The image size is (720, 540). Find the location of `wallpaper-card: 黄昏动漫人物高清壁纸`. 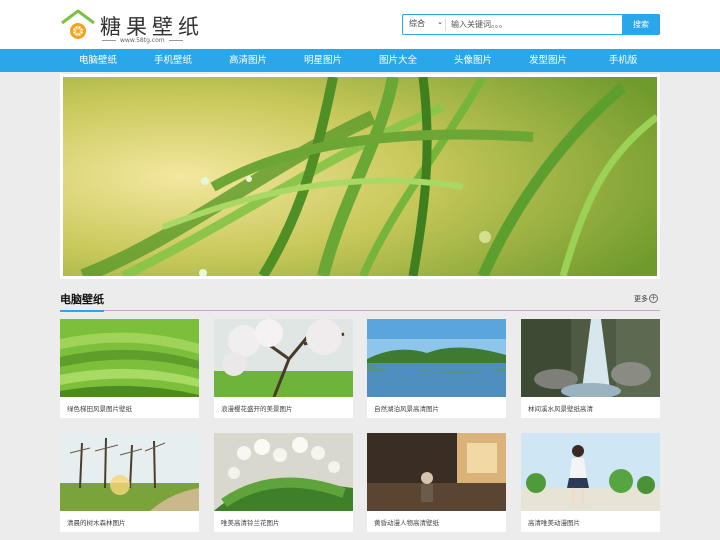

wallpaper-card: 黄昏动漫人物高清壁纸 is located at coordinates (436, 482).